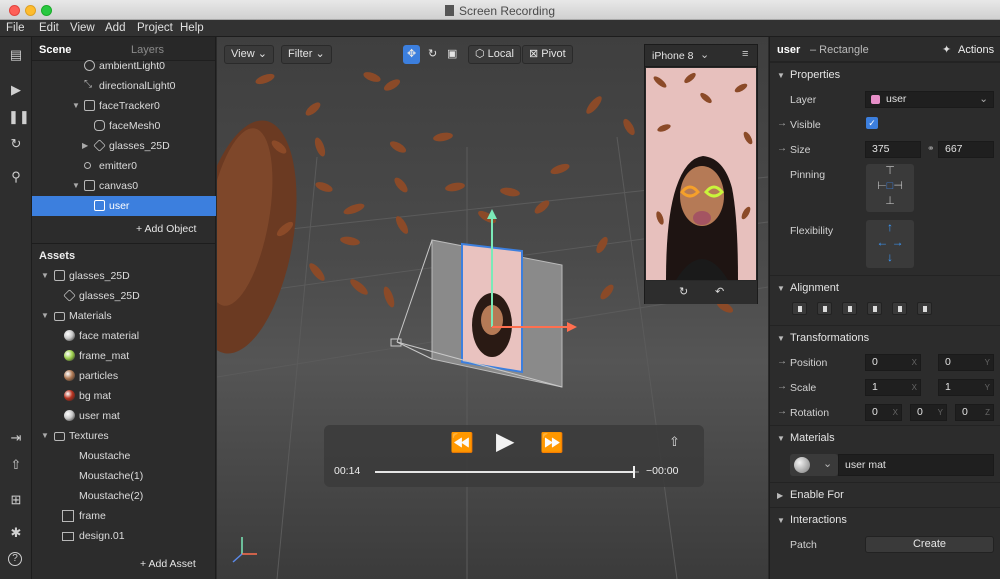 Image resolution: width=1000 pixels, height=579 pixels. I want to click on asset-moustache: Moustache, so click(124, 456).